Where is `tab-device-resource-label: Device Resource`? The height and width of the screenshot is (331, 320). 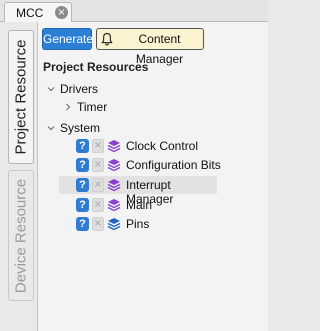
tab-device-resource-label: Device Resource is located at coordinates (21, 235).